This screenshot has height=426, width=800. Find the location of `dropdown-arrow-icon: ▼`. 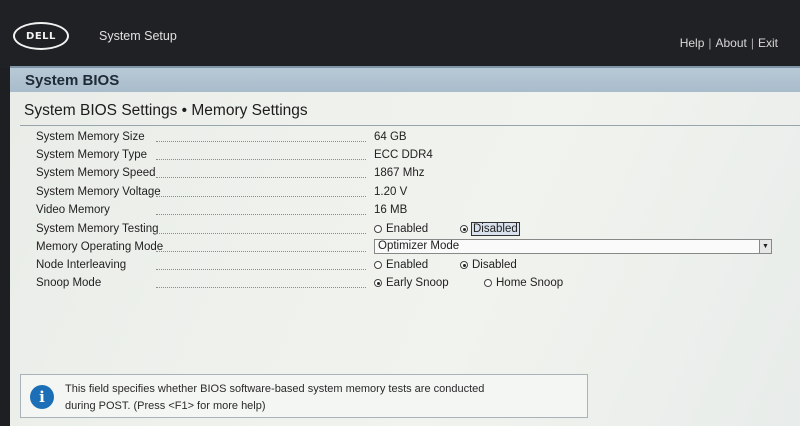

dropdown-arrow-icon: ▼ is located at coordinates (765, 246).